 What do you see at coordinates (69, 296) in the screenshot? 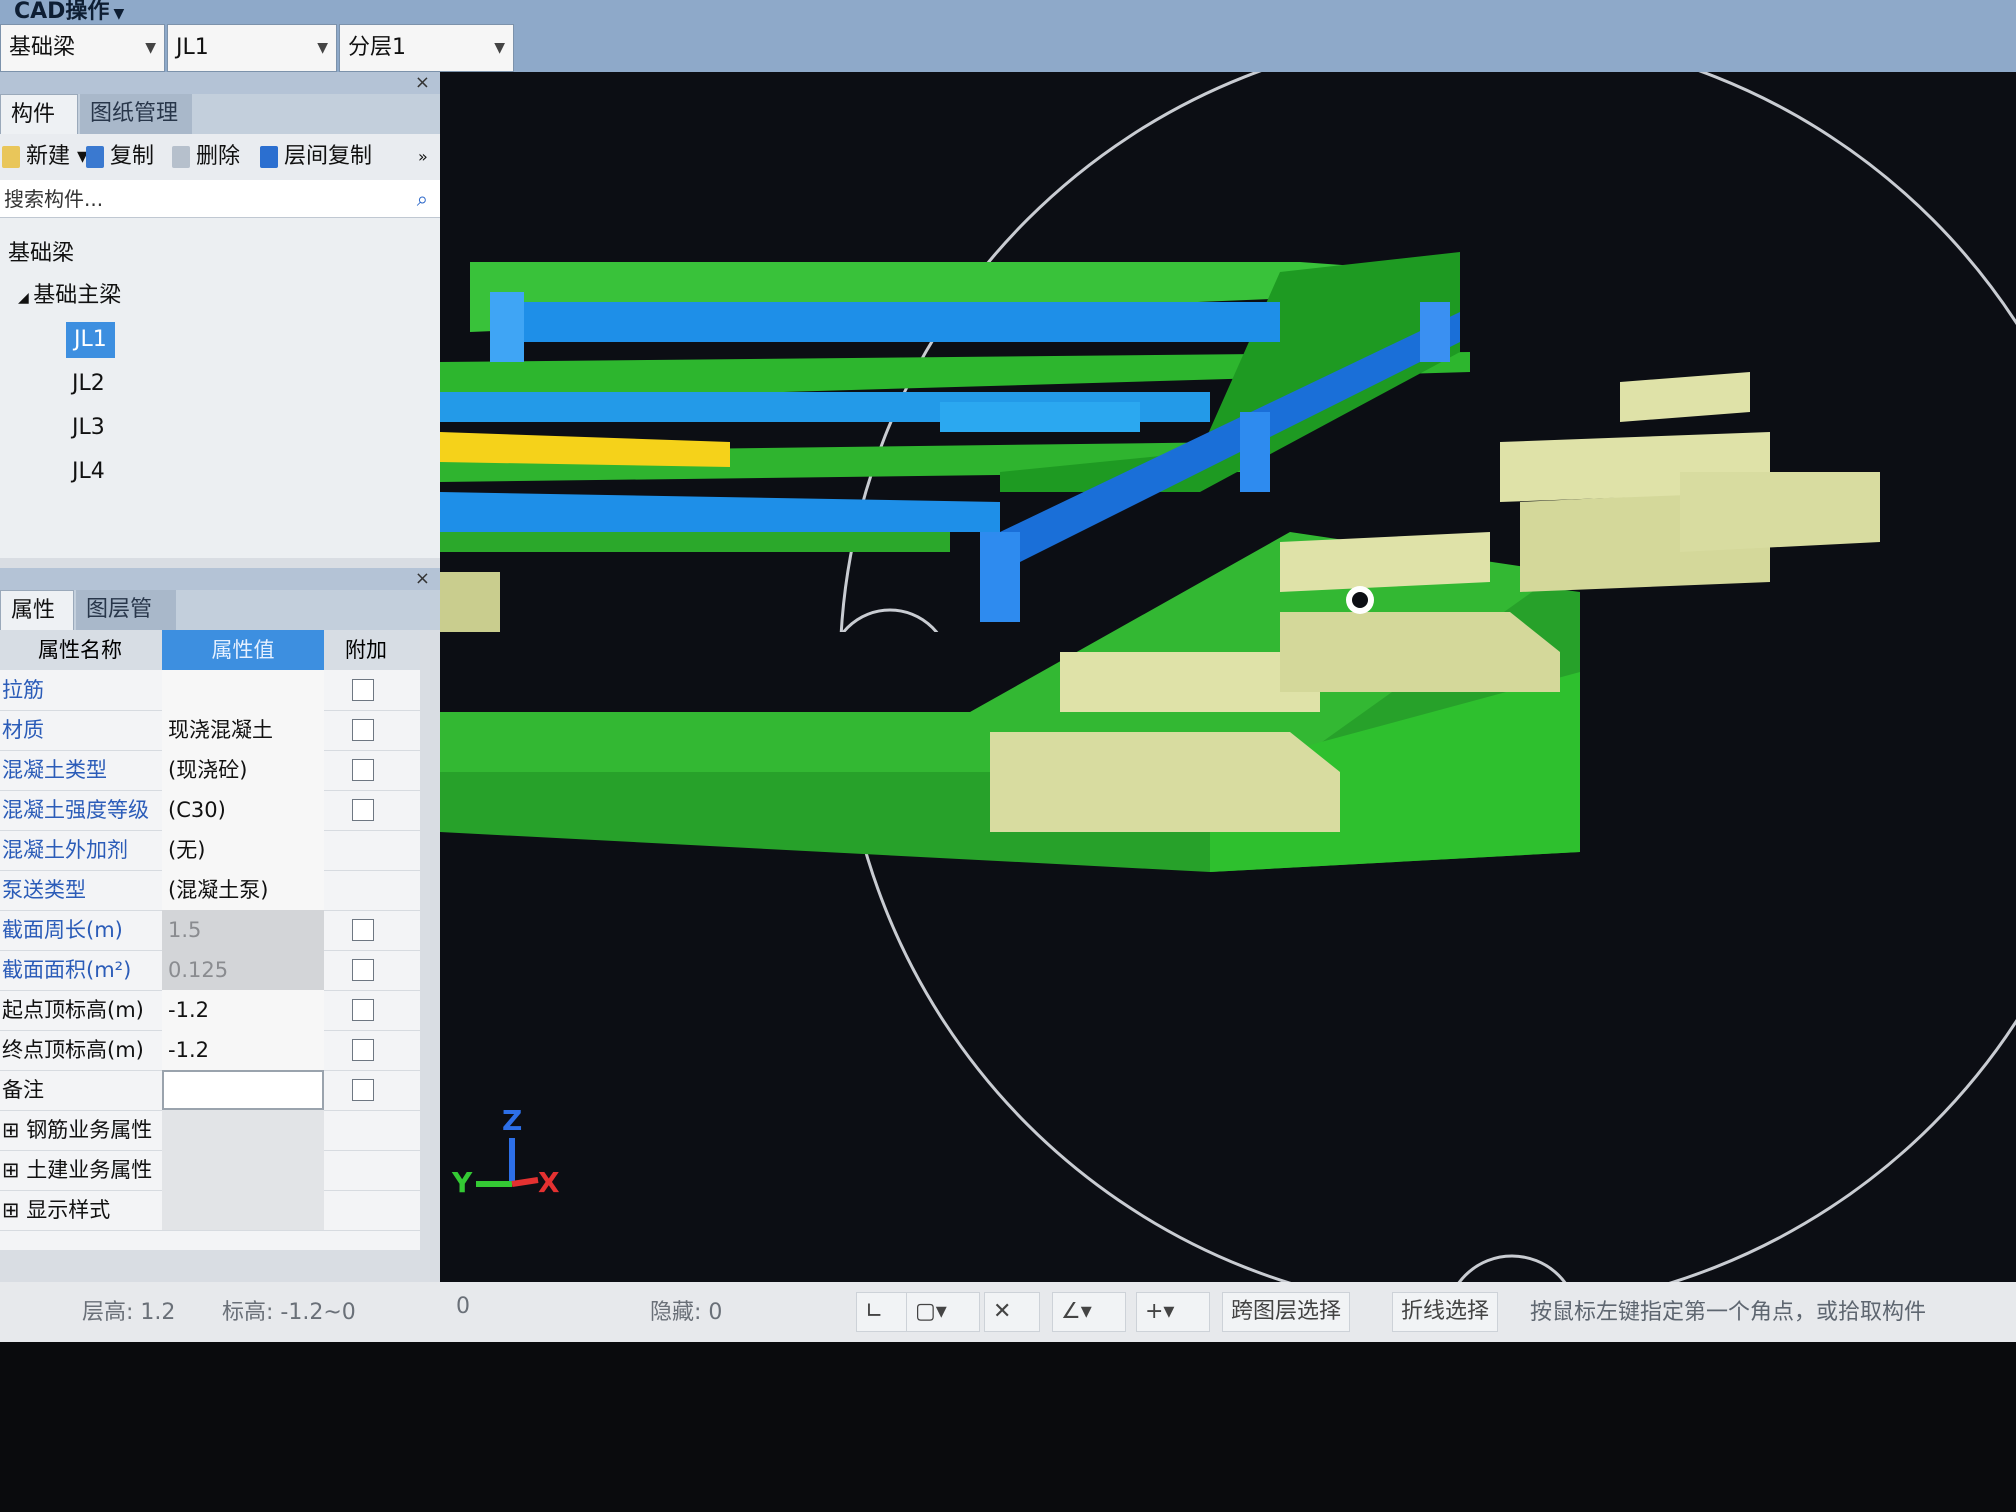
I see `tree-group: ◢ 基础主梁` at bounding box center [69, 296].